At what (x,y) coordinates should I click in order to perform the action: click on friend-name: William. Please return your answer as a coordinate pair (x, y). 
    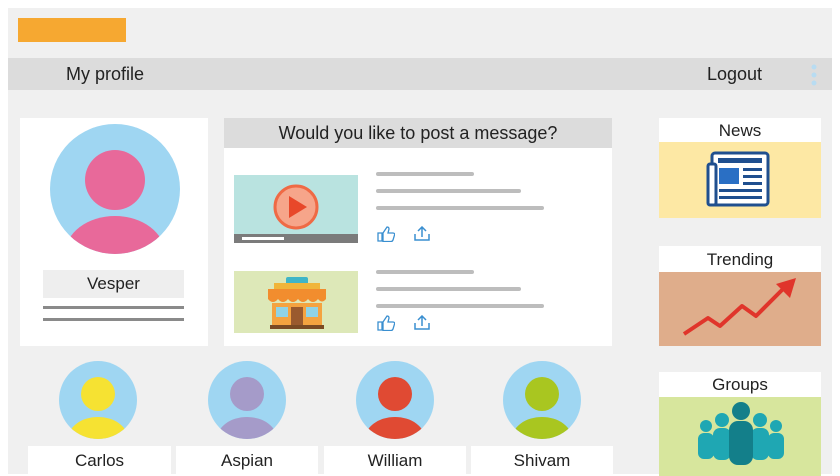
    Looking at the image, I should click on (395, 461).